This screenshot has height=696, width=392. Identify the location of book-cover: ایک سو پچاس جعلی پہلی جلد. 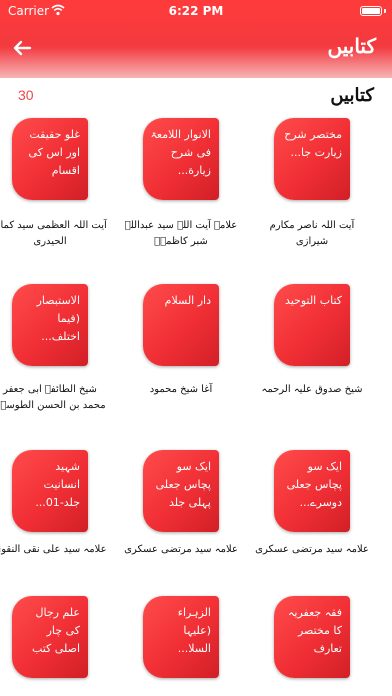
(181, 491).